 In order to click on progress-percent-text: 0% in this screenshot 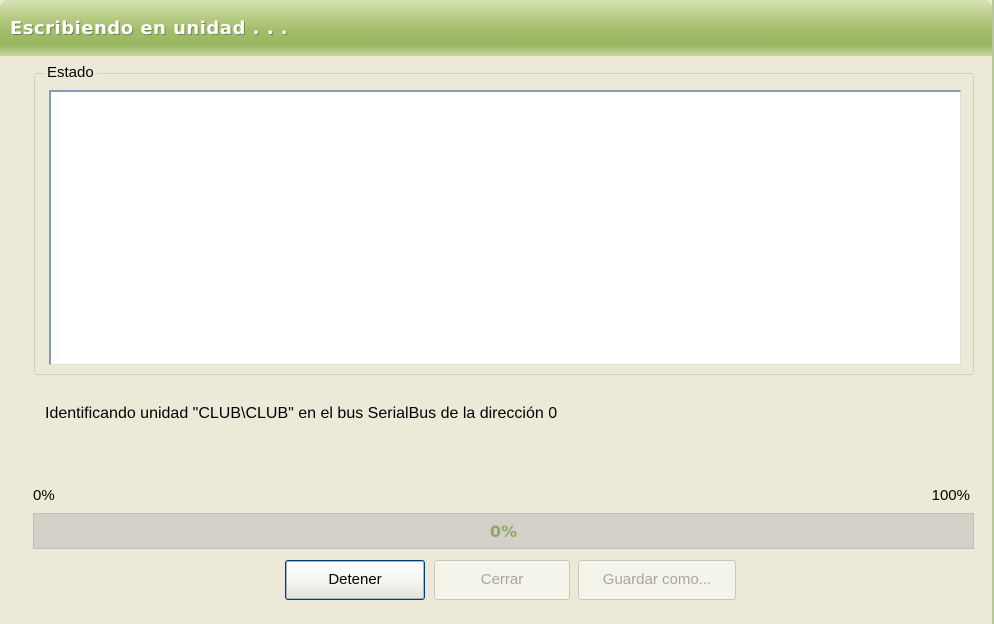, I will do `click(503, 531)`.